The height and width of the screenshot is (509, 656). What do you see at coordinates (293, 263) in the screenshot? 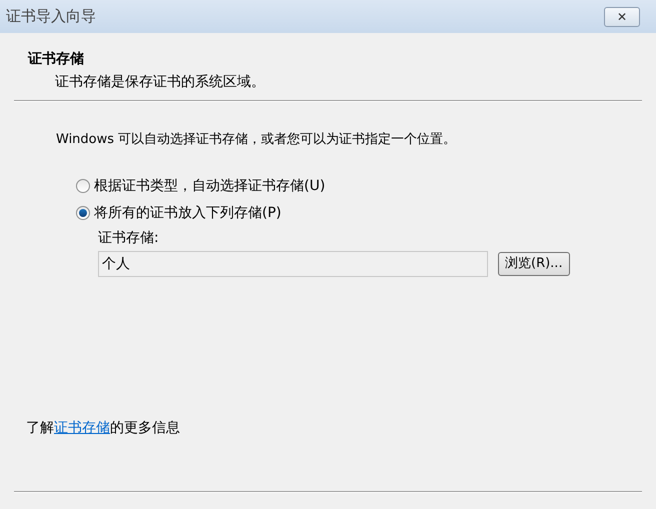
I see `store-field: 个人` at bounding box center [293, 263].